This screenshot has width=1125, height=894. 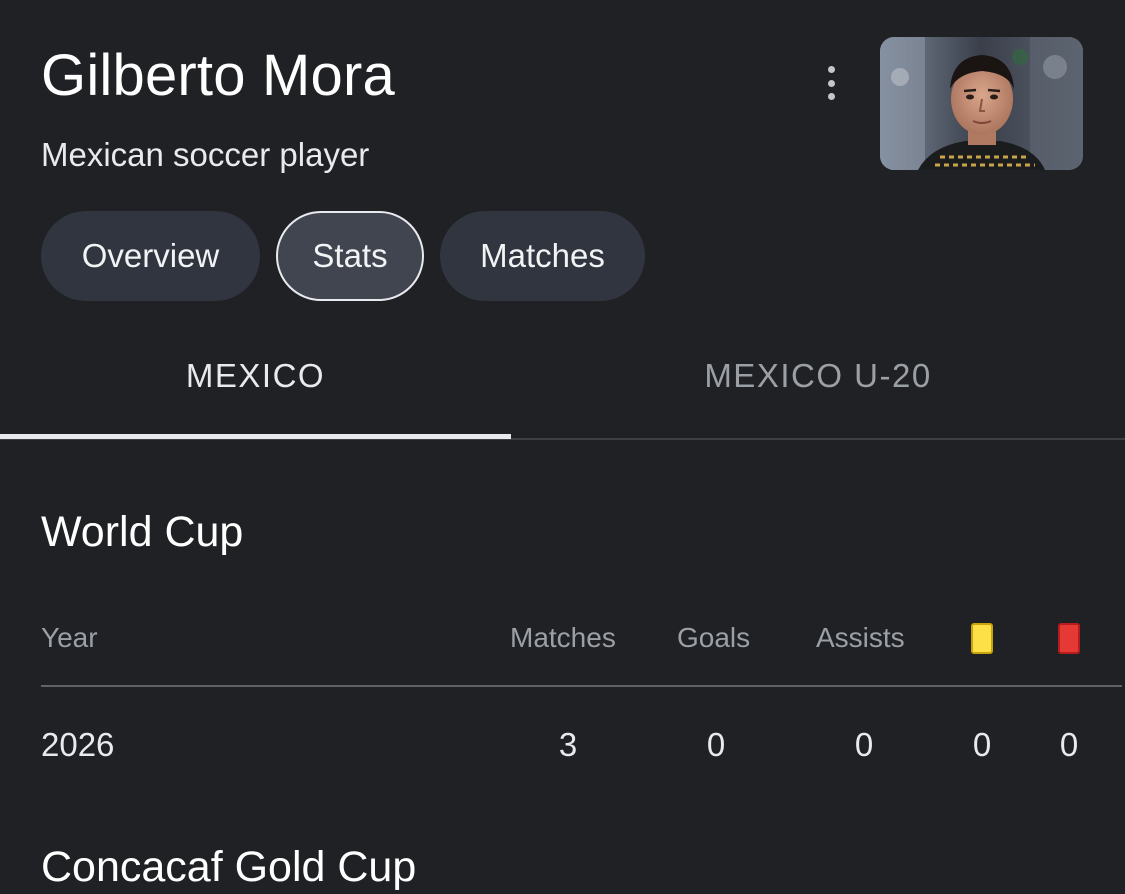 What do you see at coordinates (860, 637) in the screenshot?
I see `column-header-assists: Assists` at bounding box center [860, 637].